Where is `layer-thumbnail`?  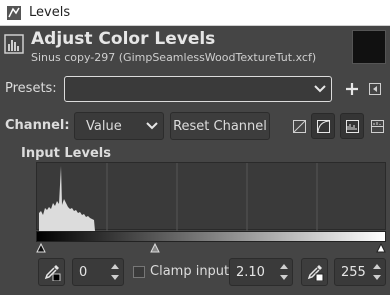
layer-thumbnail is located at coordinates (369, 47).